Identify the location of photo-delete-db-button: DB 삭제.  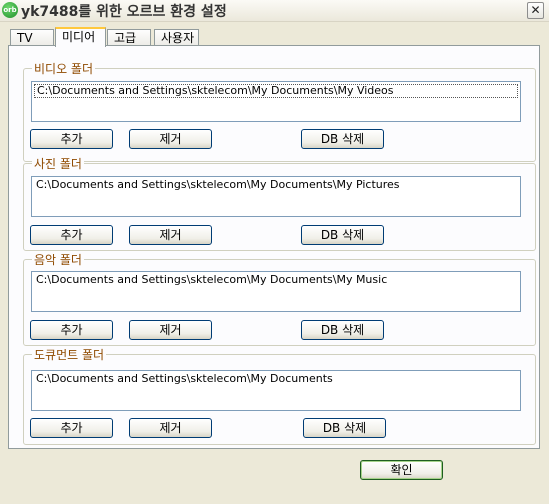
(342, 235).